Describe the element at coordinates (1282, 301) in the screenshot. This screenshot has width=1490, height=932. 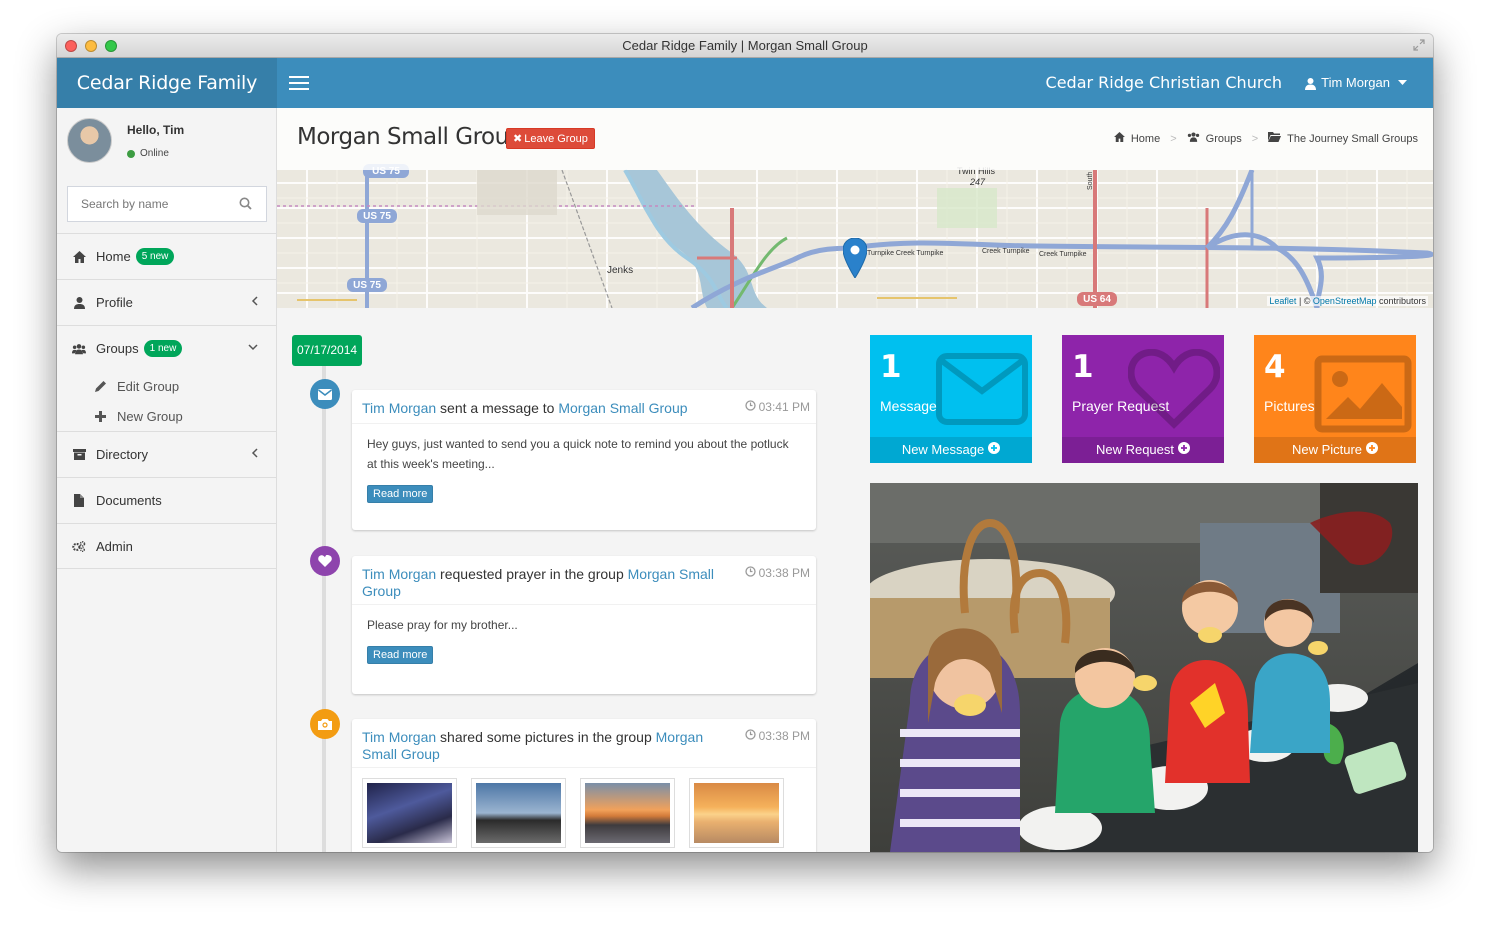
I see `leaflet-link: Leaflet` at that location.